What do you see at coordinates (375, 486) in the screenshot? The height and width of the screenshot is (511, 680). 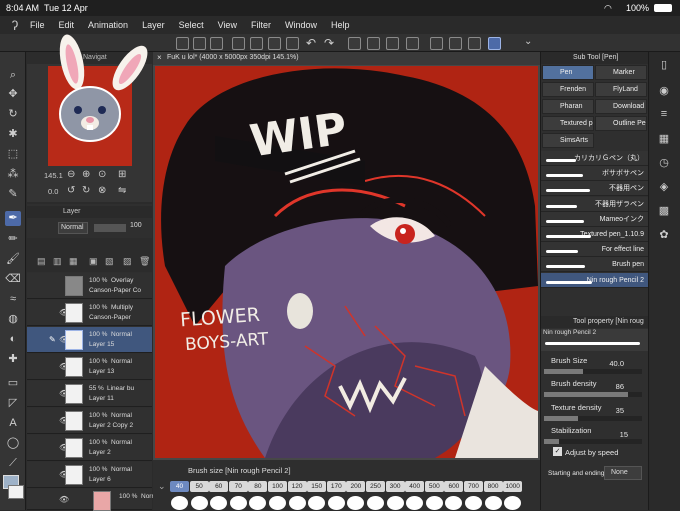 I see `brush-size-button: 250` at bounding box center [375, 486].